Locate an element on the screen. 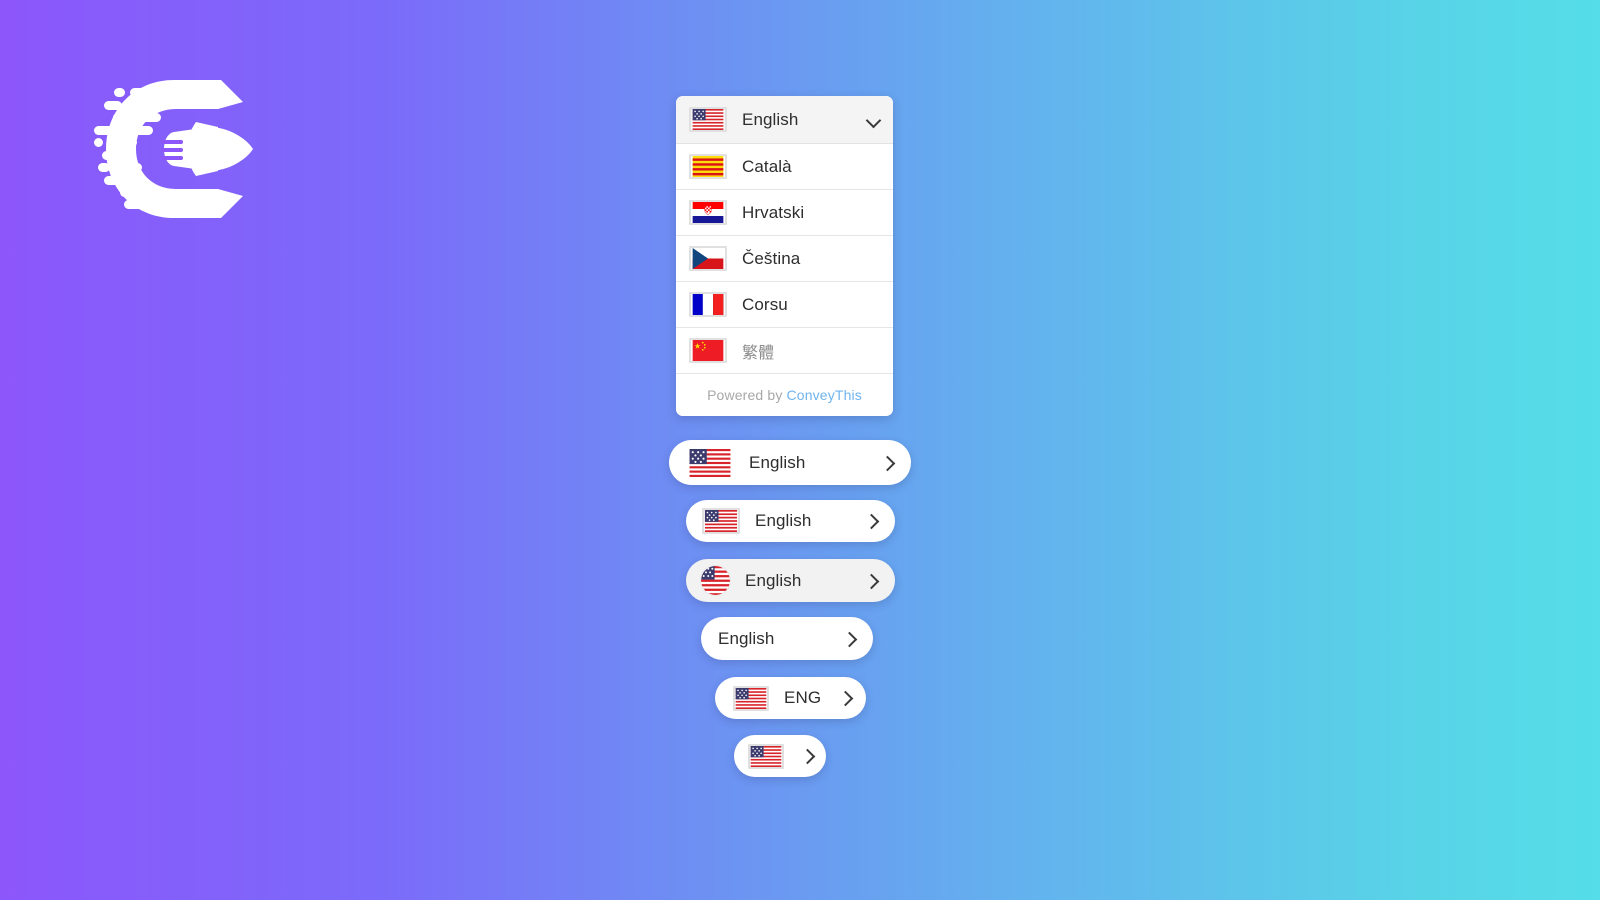 This screenshot has height=900, width=1600. language-switcher-button-5: ENG is located at coordinates (790, 698).